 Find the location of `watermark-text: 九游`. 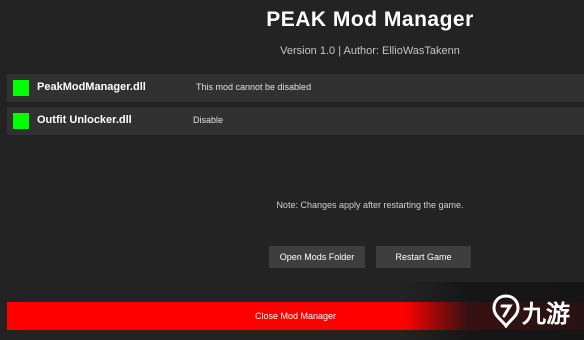

watermark-text: 九游 is located at coordinates (546, 314).